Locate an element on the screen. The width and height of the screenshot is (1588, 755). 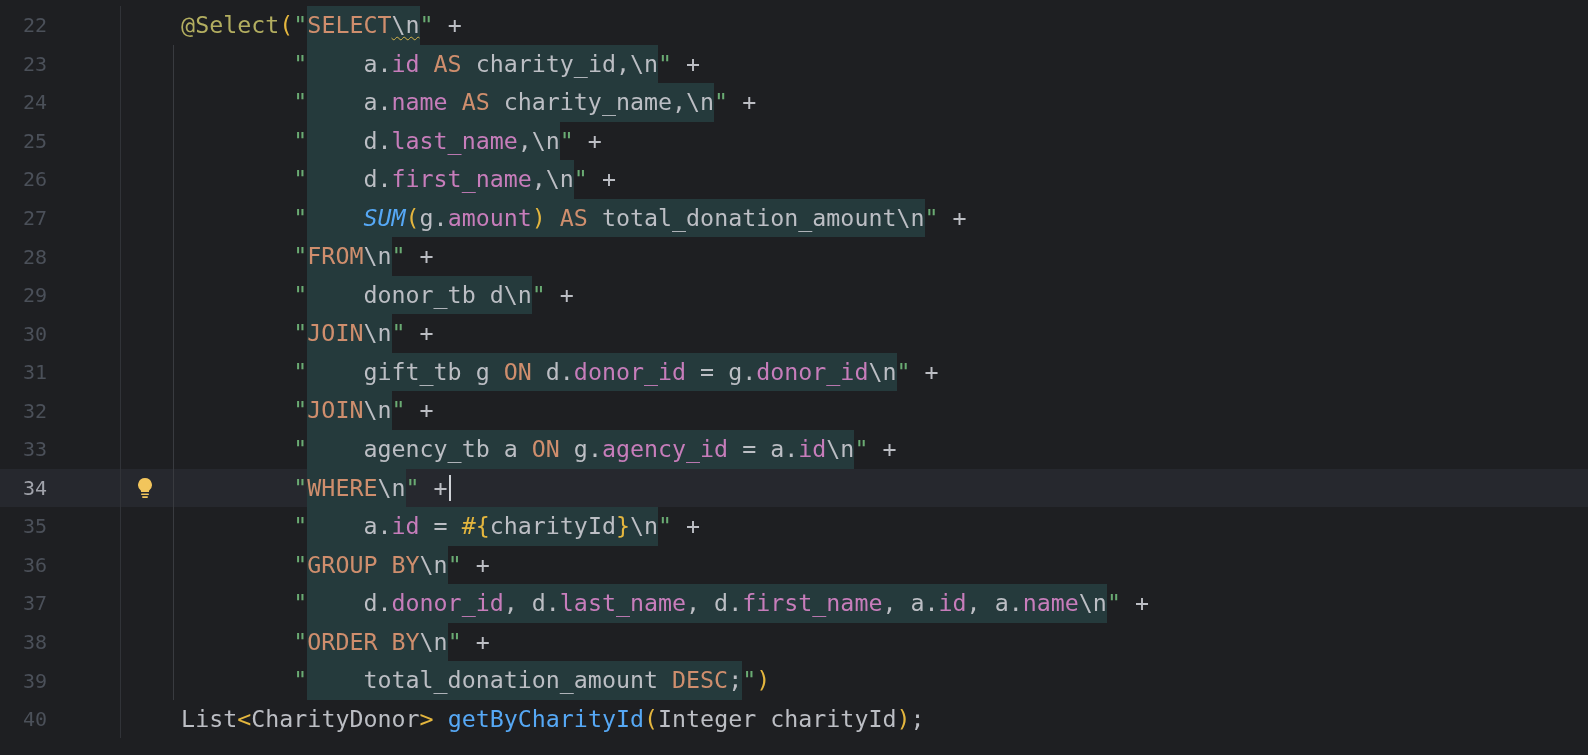
lightbulb-icon is located at coordinates (145, 487).